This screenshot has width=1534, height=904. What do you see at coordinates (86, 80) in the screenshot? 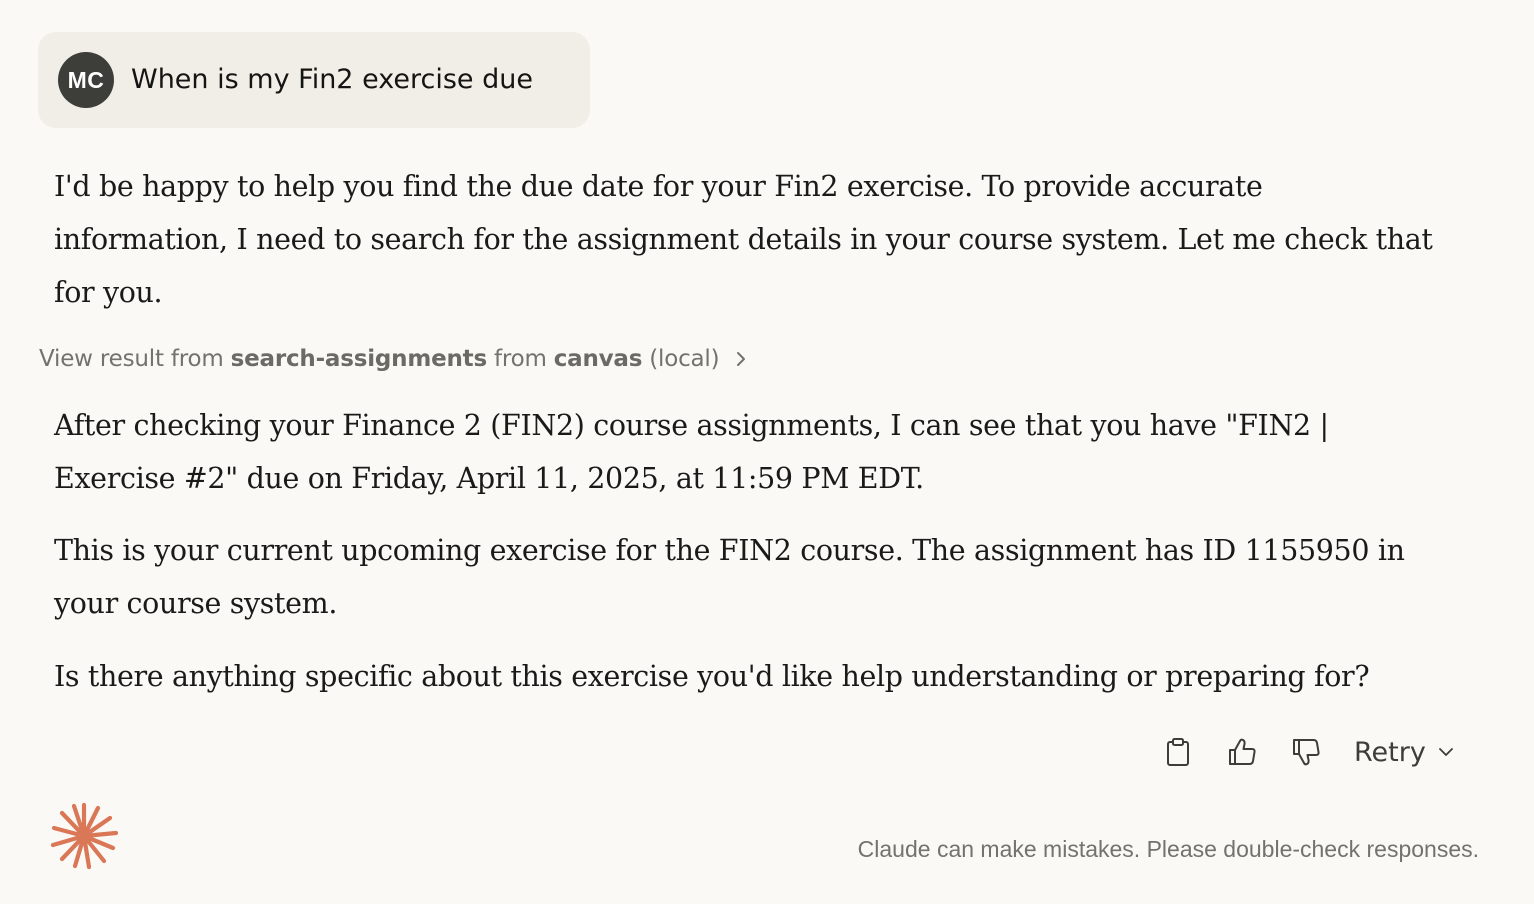
I see `user-avatar: MC` at bounding box center [86, 80].